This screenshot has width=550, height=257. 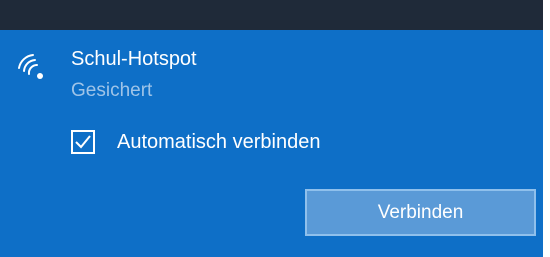 I want to click on auto-connect-option: Automatisch verbinden, so click(x=195, y=142).